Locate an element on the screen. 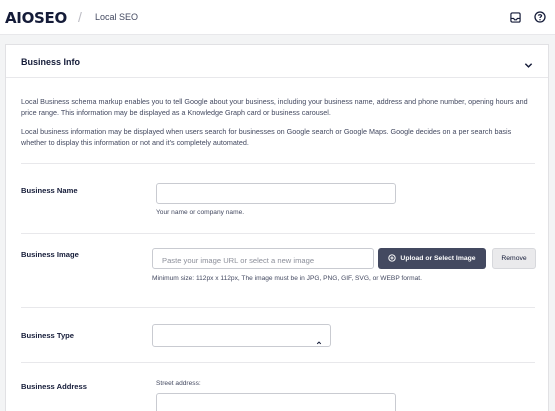  business-address-label: Business Address is located at coordinates (54, 386).